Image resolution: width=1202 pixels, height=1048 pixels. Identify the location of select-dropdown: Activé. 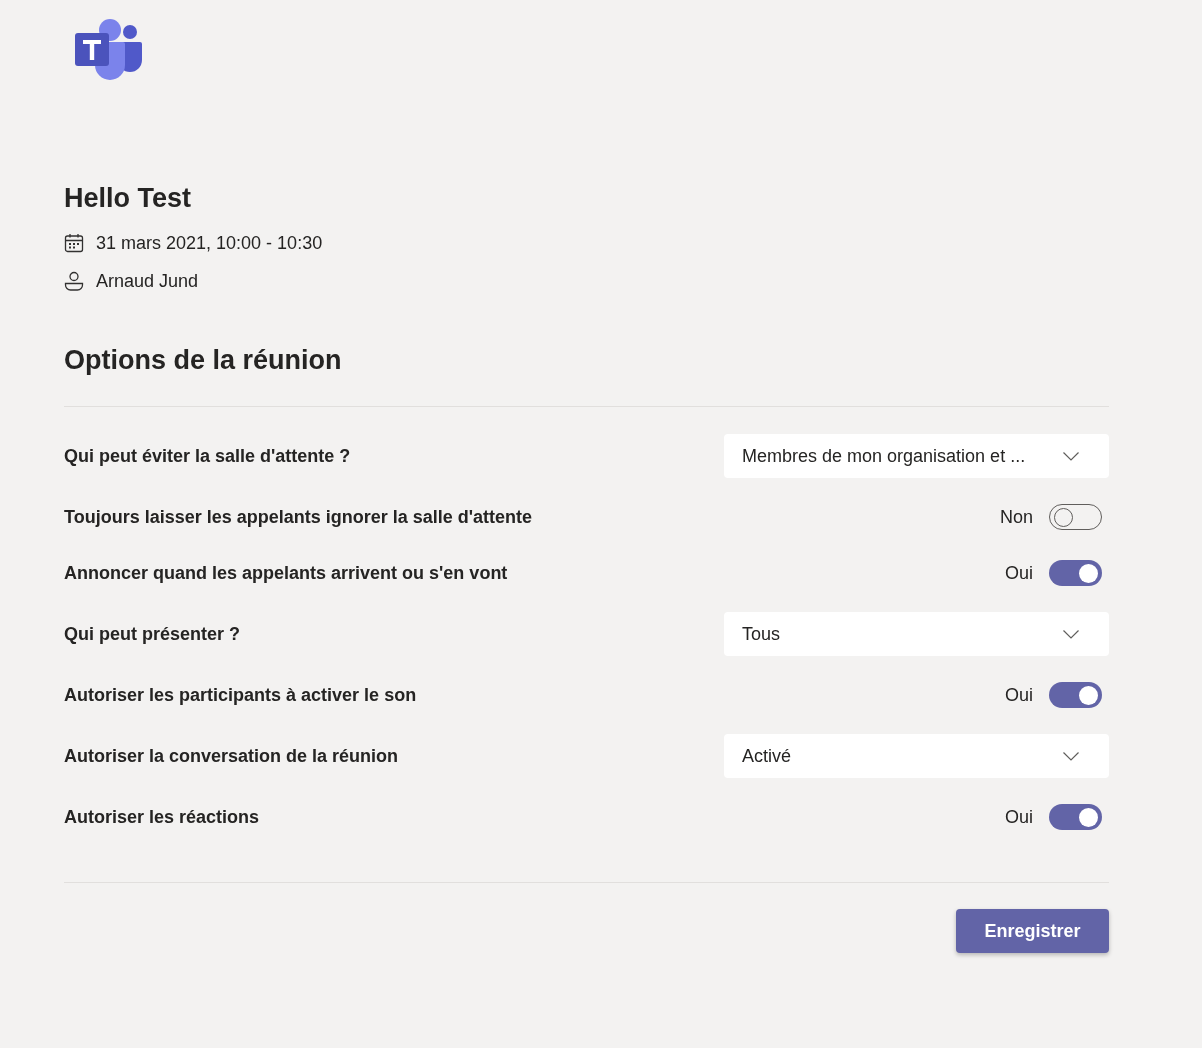
(916, 756).